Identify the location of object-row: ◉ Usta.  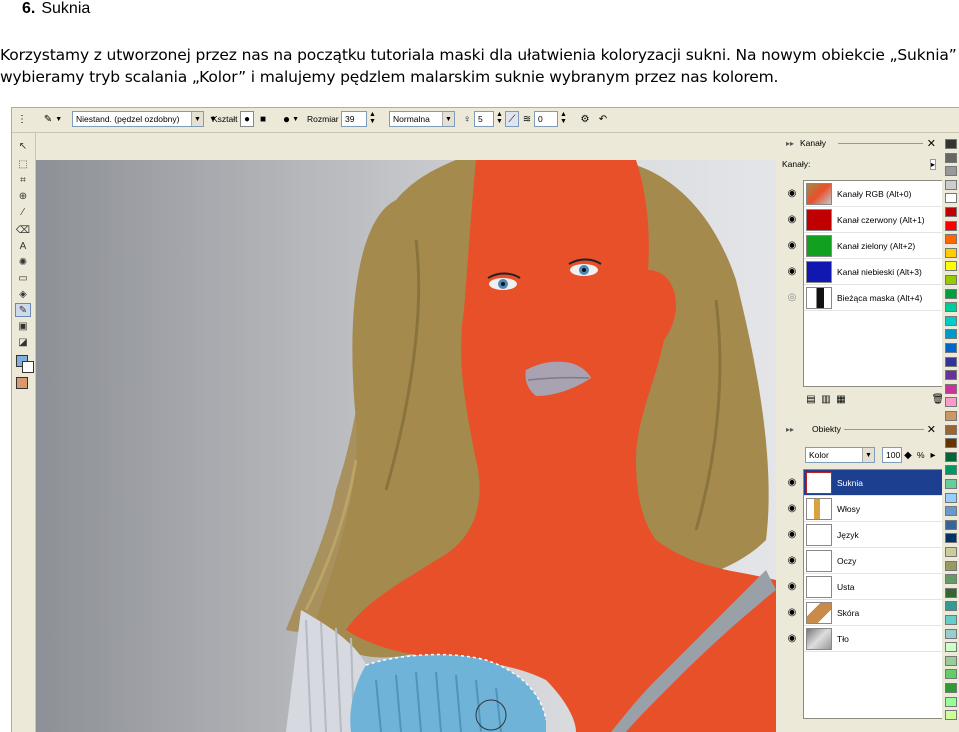
(867, 587).